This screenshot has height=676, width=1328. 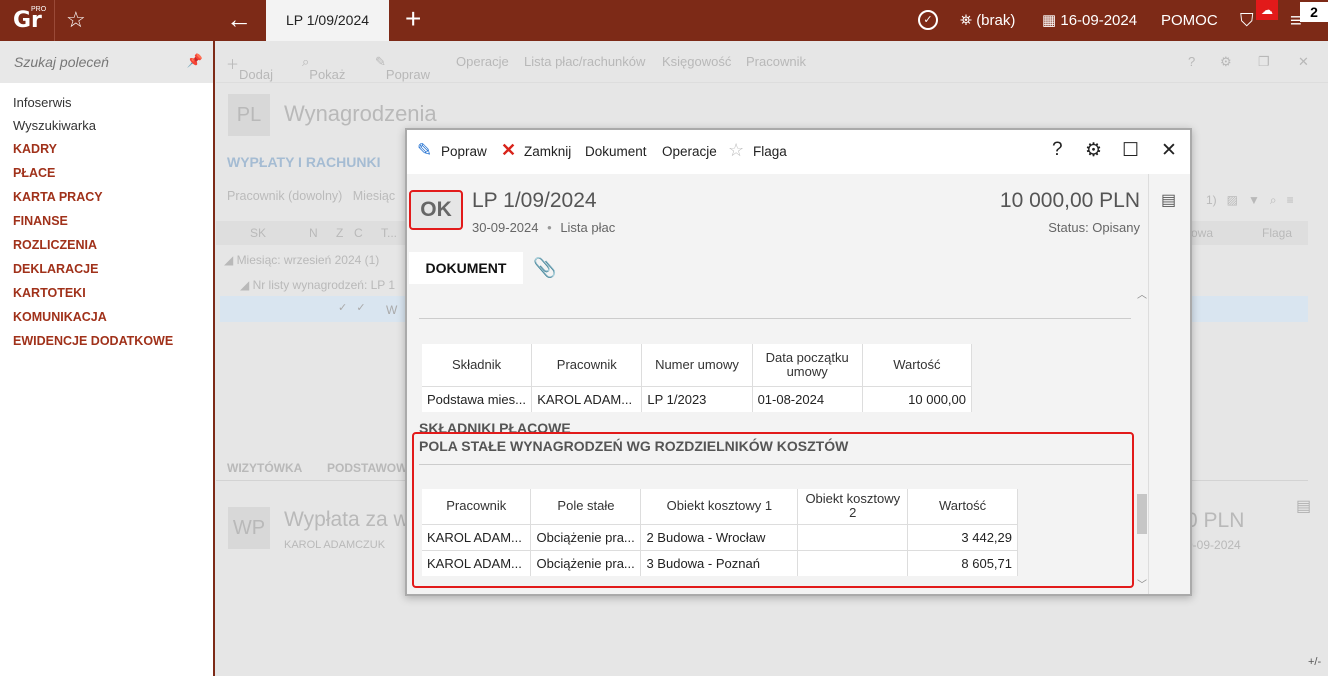 What do you see at coordinates (327, 20) in the screenshot?
I see `tab-document: LP 1/09/2024` at bounding box center [327, 20].